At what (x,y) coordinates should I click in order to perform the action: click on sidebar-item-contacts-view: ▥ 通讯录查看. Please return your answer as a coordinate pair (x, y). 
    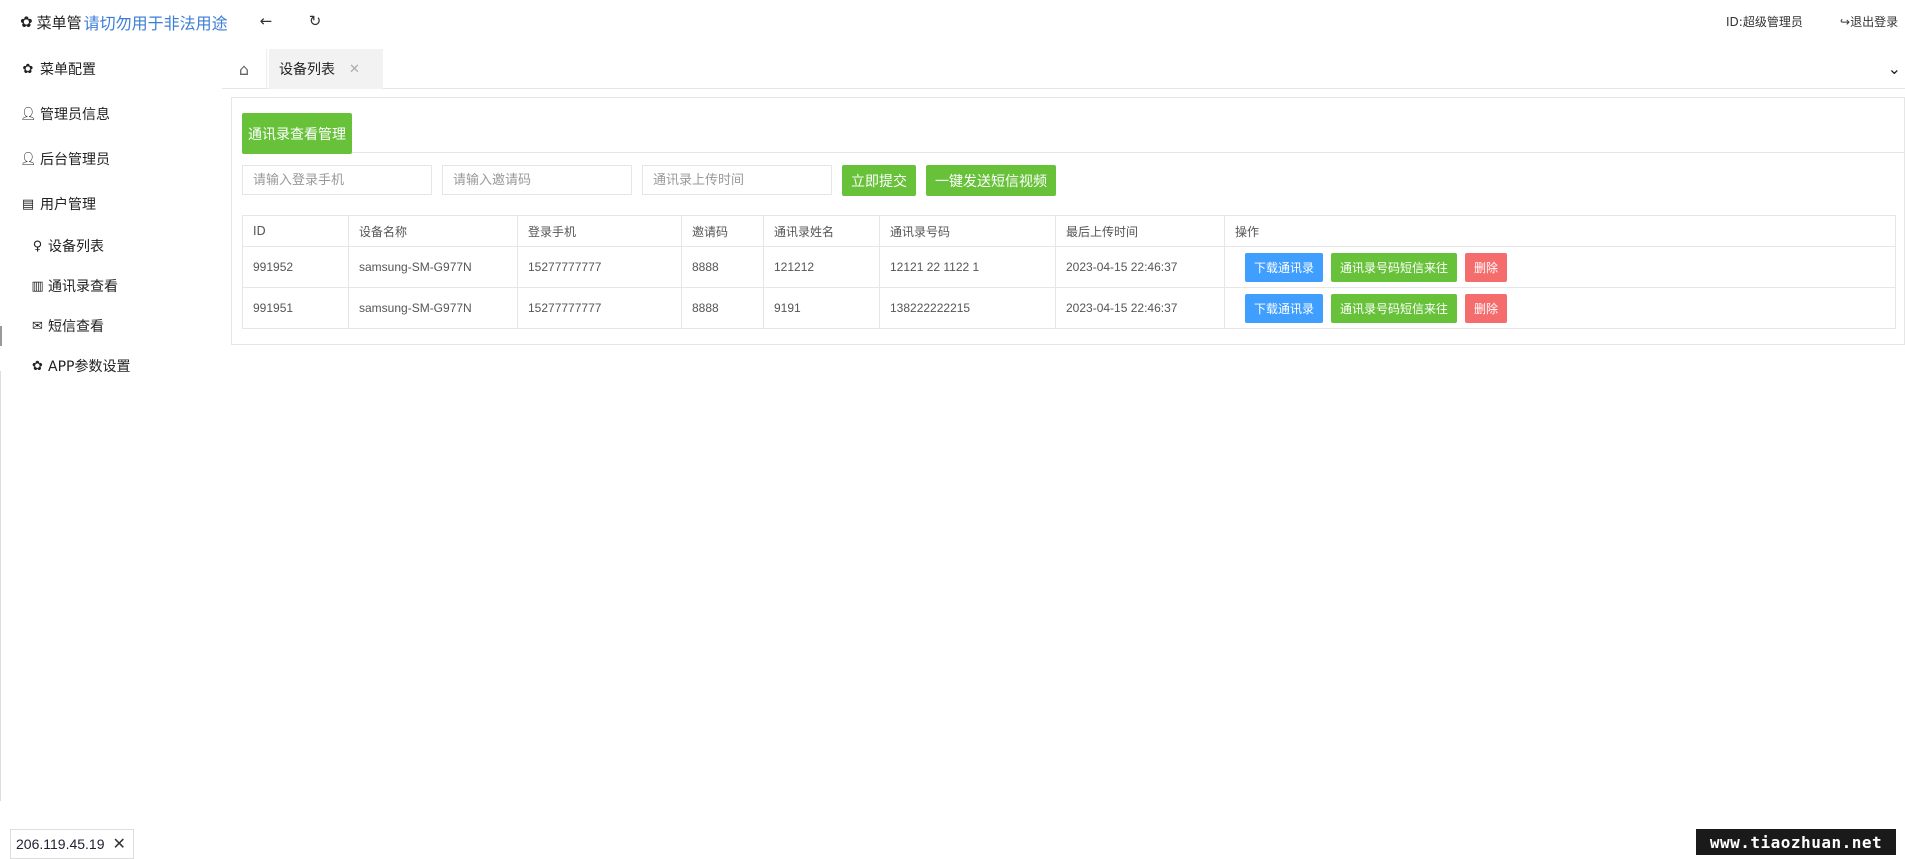
    Looking at the image, I should click on (74, 286).